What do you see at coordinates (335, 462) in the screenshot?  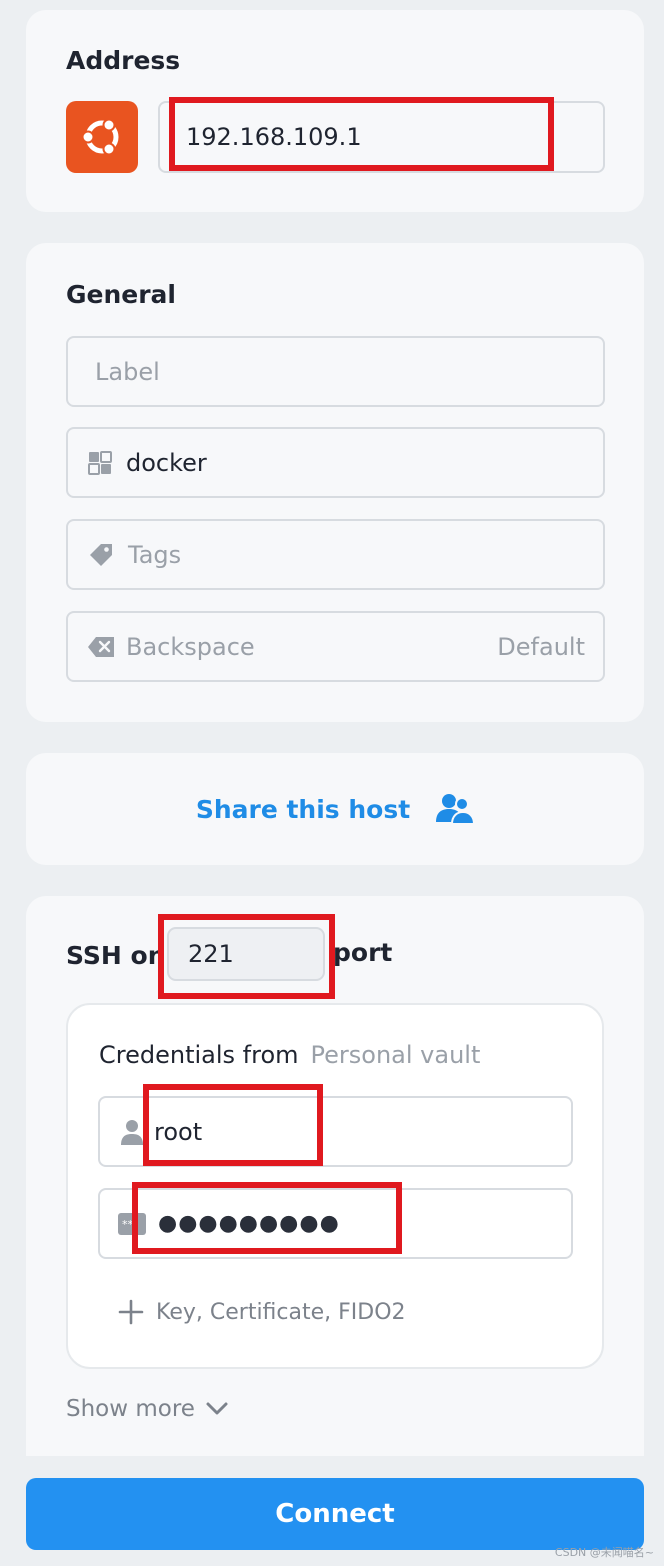 I see `group-field: docker` at bounding box center [335, 462].